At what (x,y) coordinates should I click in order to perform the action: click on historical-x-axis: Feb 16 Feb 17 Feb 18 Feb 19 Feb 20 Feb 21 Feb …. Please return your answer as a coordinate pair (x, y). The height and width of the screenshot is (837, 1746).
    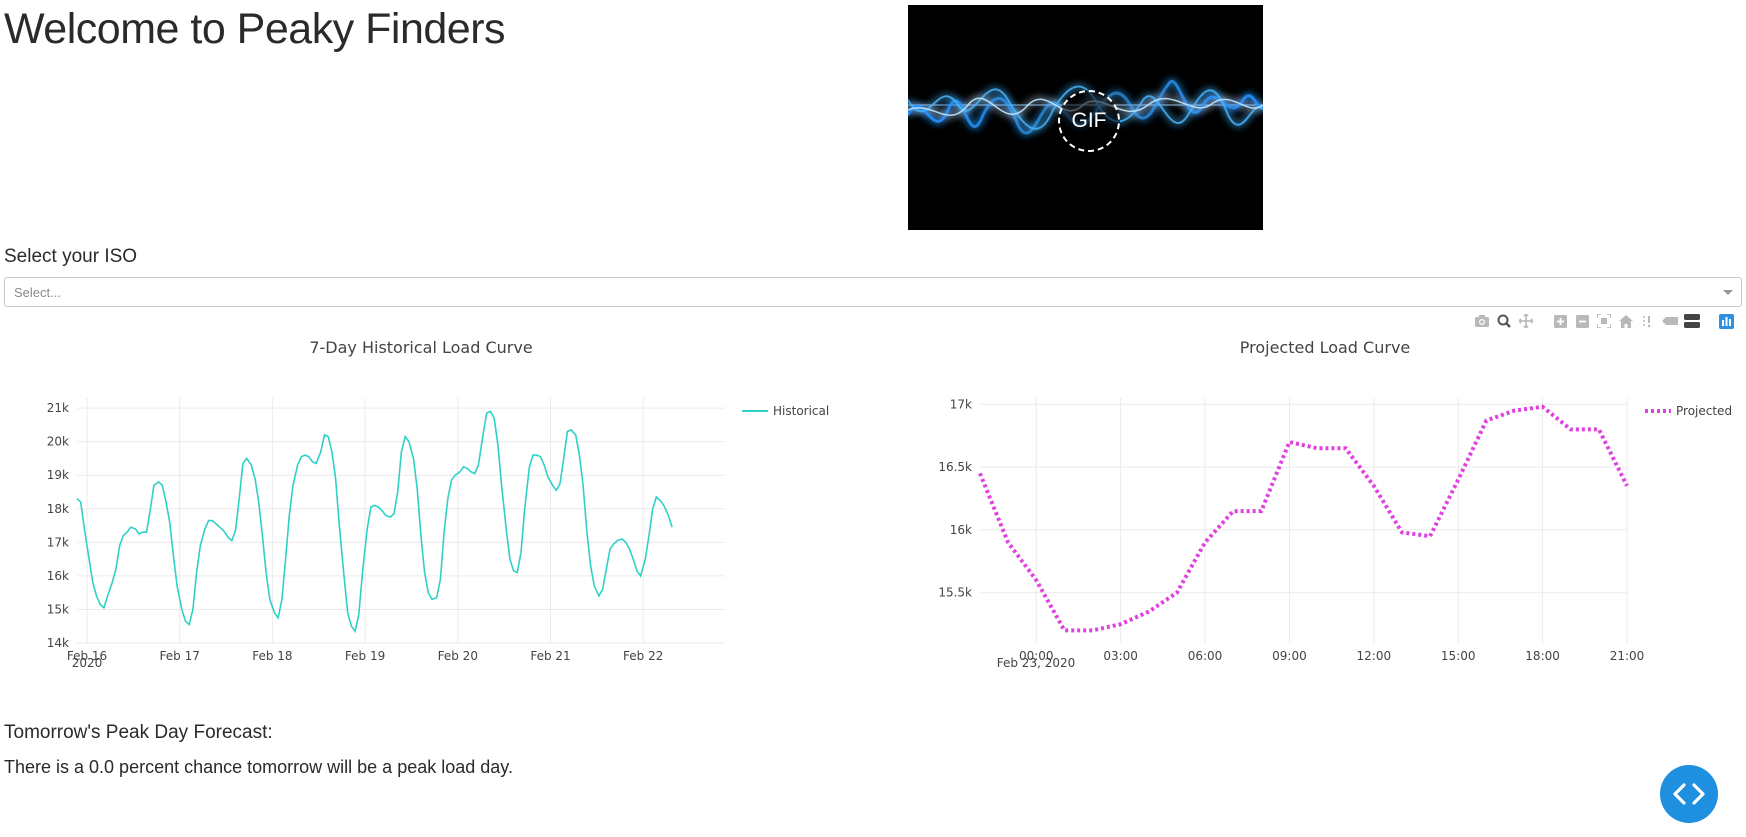
    Looking at the image, I should click on (365, 656).